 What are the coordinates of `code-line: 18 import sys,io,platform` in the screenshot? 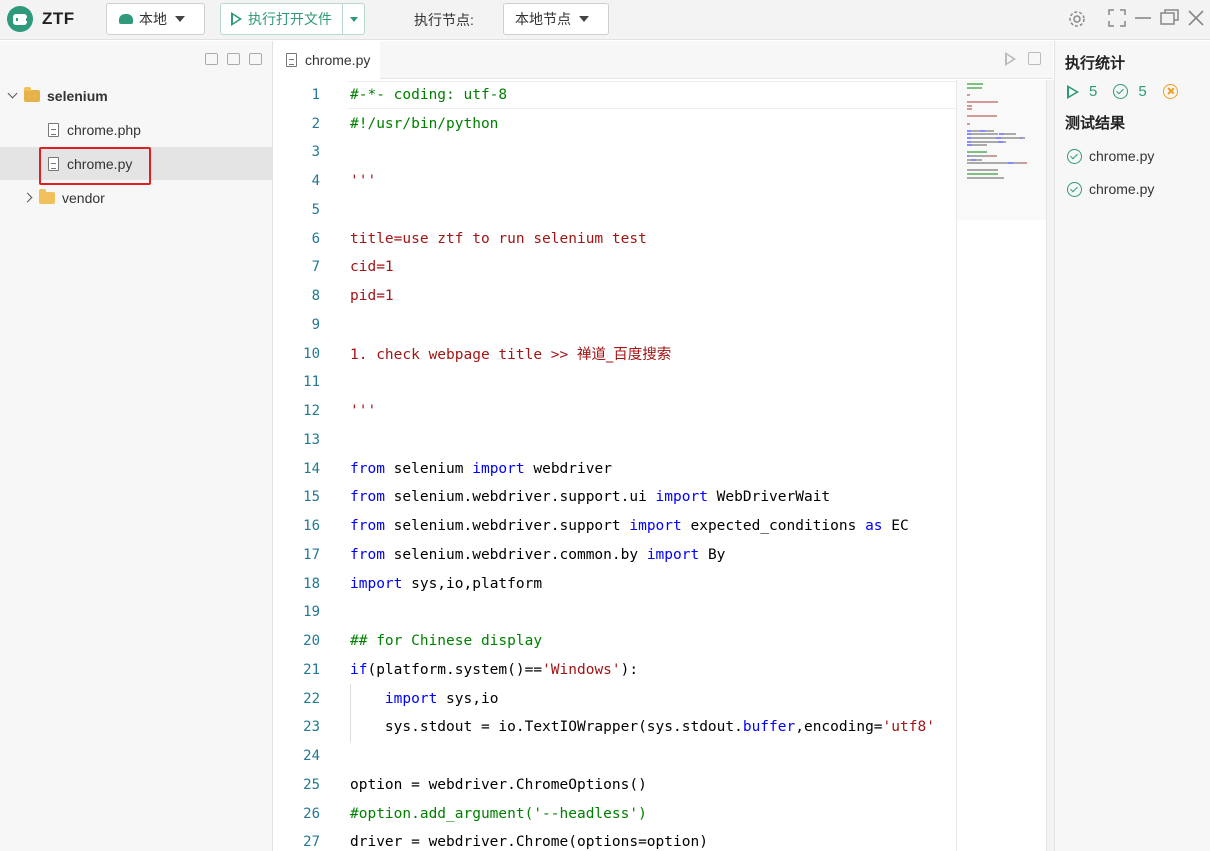 It's located at (615, 583).